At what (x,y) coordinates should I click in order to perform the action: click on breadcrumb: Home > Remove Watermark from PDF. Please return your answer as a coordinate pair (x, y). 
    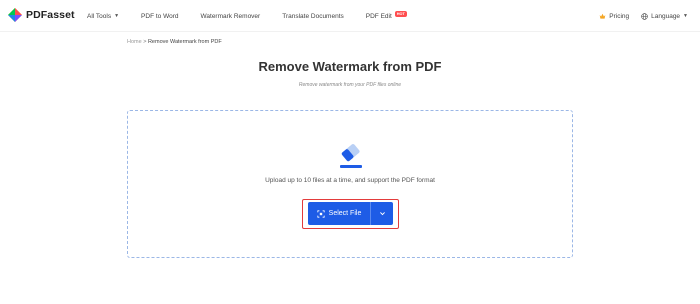
    Looking at the image, I should click on (174, 42).